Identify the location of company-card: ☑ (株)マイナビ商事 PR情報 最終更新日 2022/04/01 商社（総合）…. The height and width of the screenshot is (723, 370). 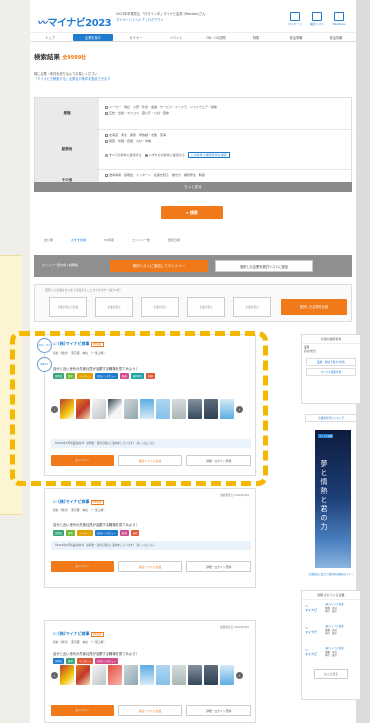
(150, 671).